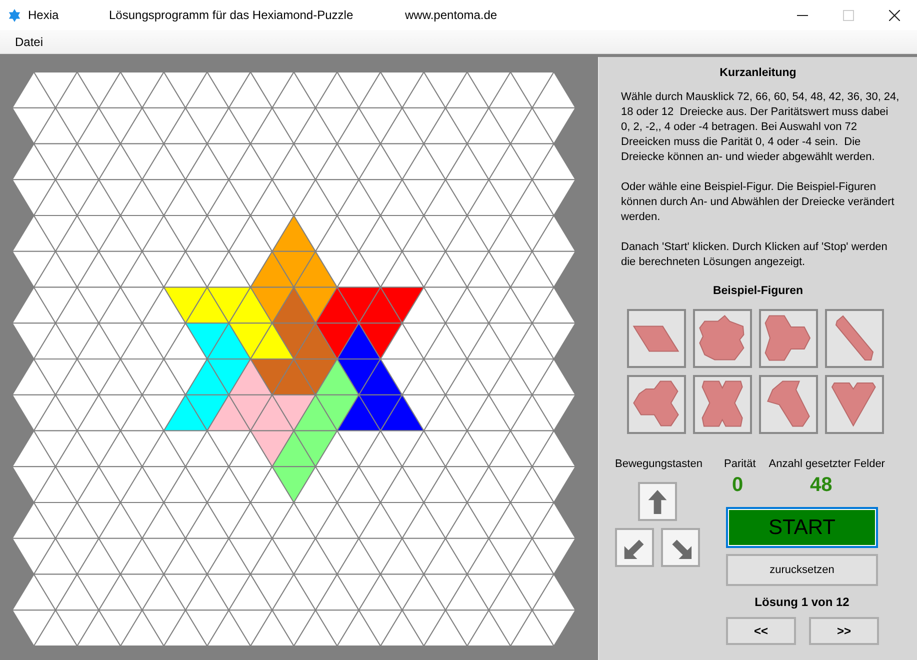 Image resolution: width=917 pixels, height=660 pixels. I want to click on next-solution-button: >>, so click(844, 631).